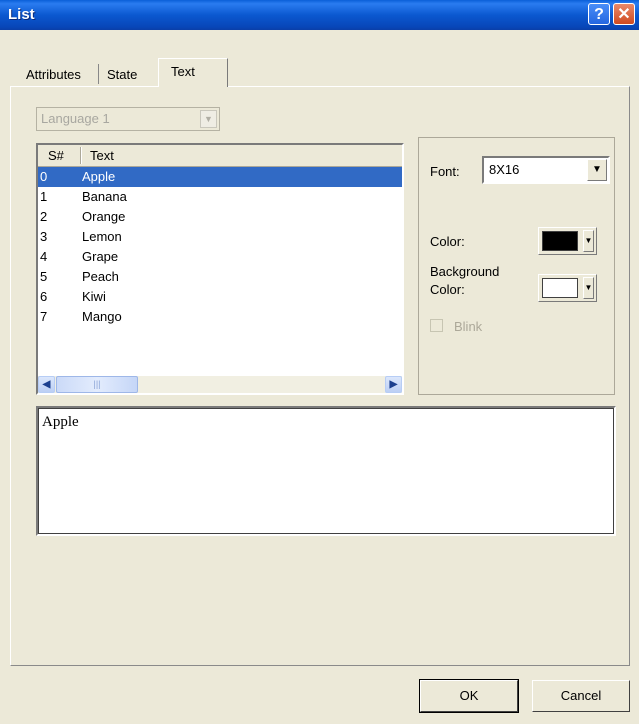 The height and width of the screenshot is (724, 639). Describe the element at coordinates (56, 155) in the screenshot. I see `column-header-sn: S#` at that location.